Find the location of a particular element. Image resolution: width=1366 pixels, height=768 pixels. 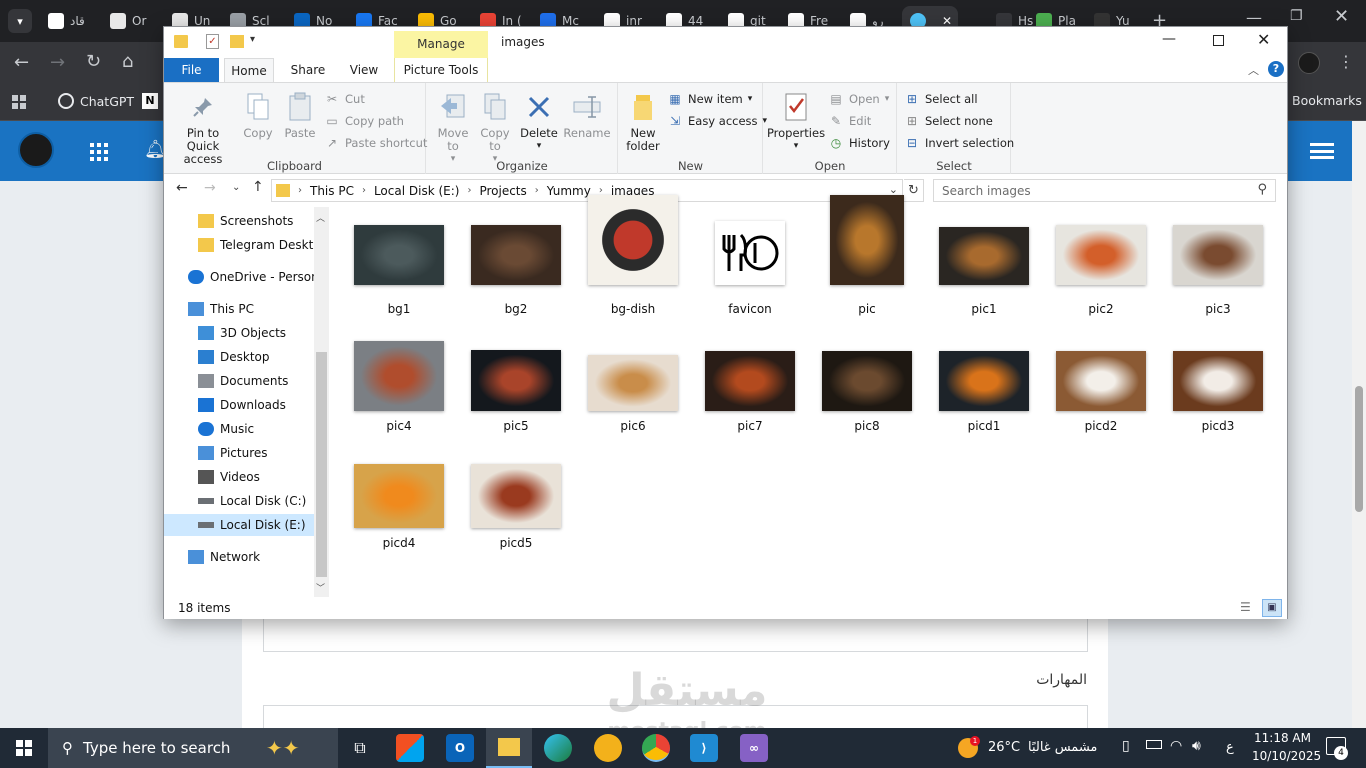

pin-quick-access-button: Pin to Quick access is located at coordinates (203, 128).